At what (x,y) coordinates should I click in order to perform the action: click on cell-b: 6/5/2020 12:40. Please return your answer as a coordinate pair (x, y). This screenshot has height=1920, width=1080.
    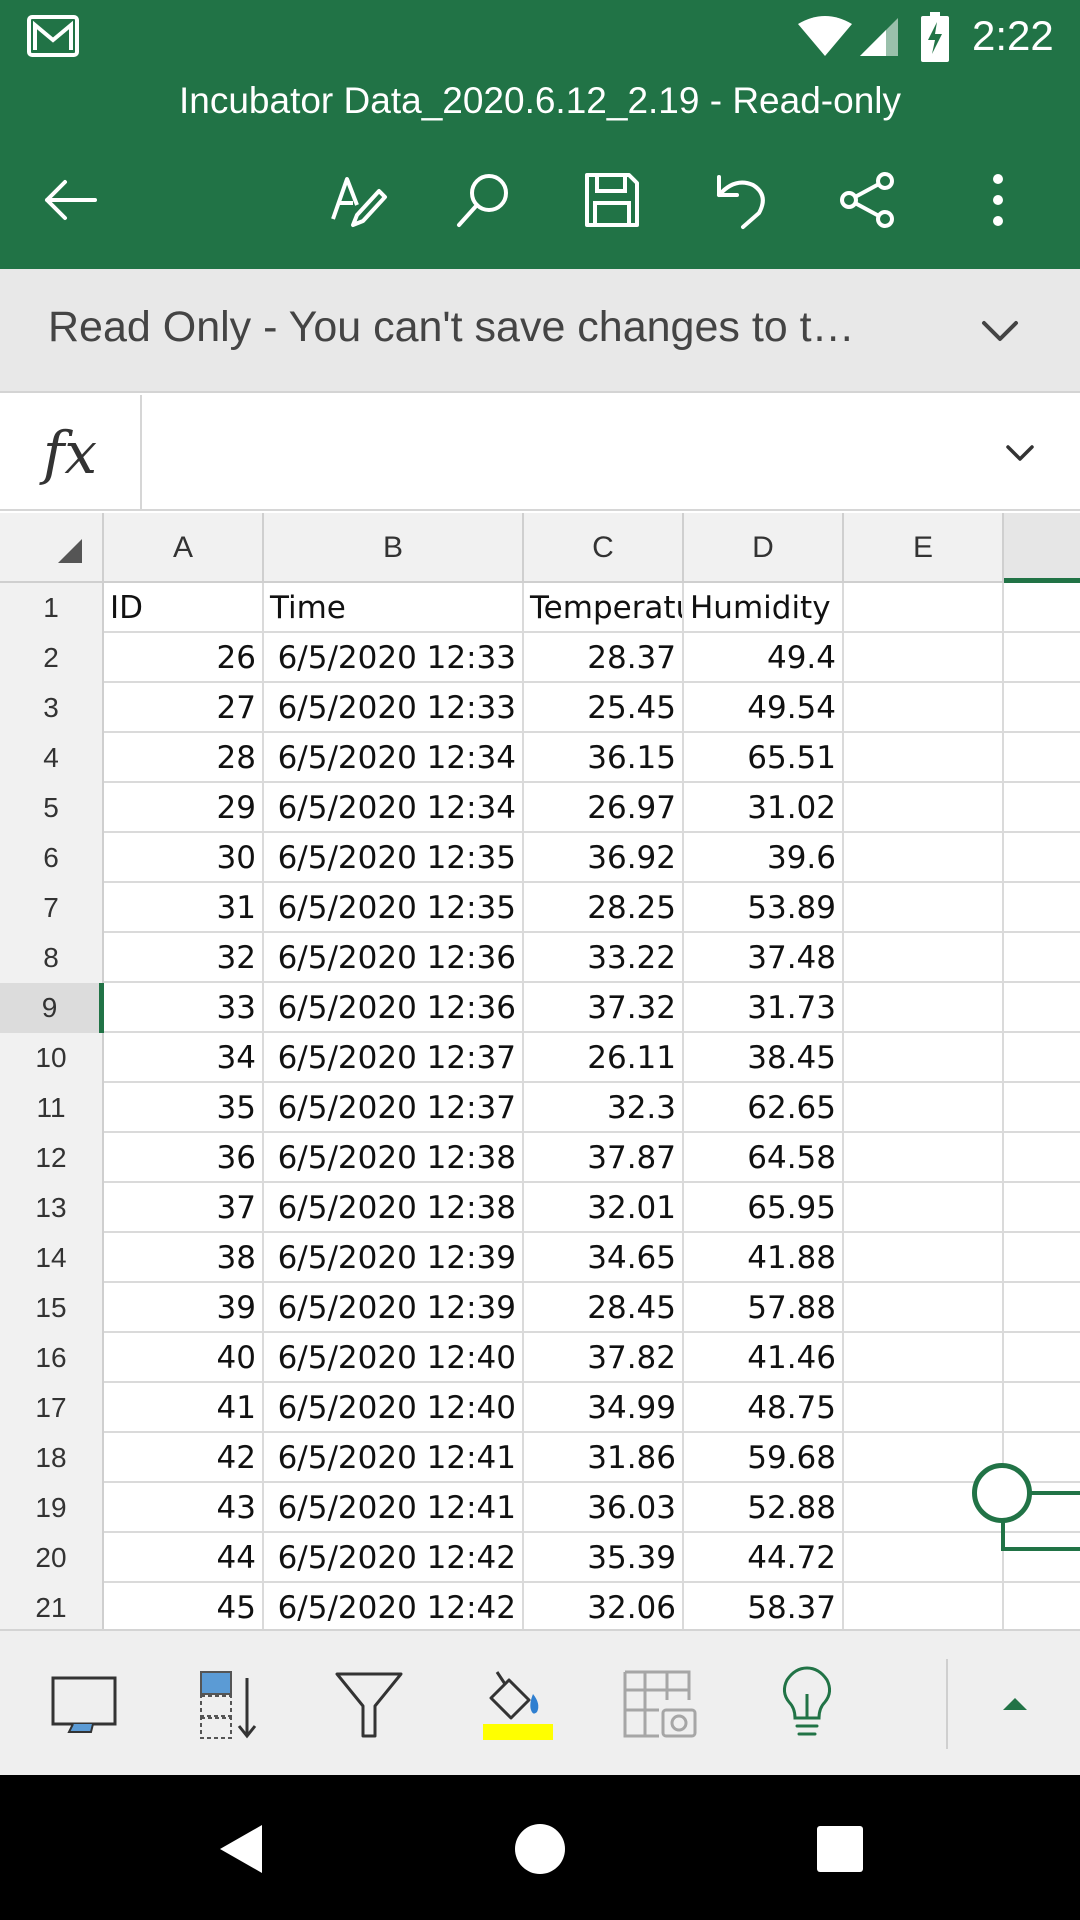
    Looking at the image, I should click on (394, 1408).